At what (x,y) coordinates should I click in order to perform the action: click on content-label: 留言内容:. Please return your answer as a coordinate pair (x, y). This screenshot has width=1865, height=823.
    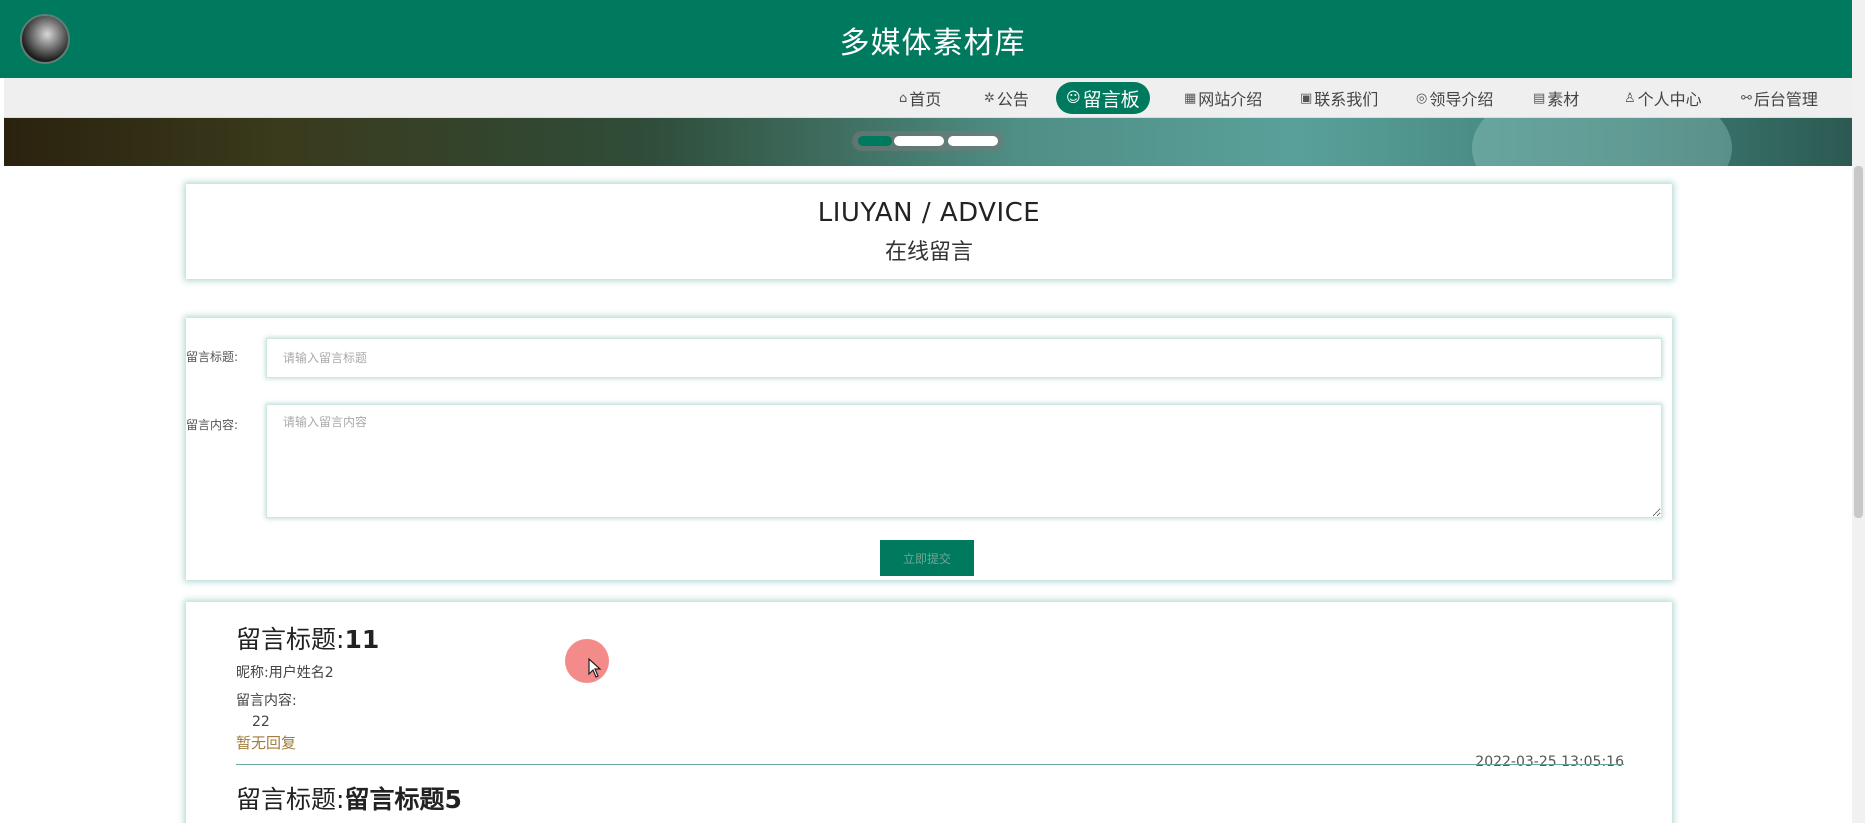
    Looking at the image, I should click on (212, 425).